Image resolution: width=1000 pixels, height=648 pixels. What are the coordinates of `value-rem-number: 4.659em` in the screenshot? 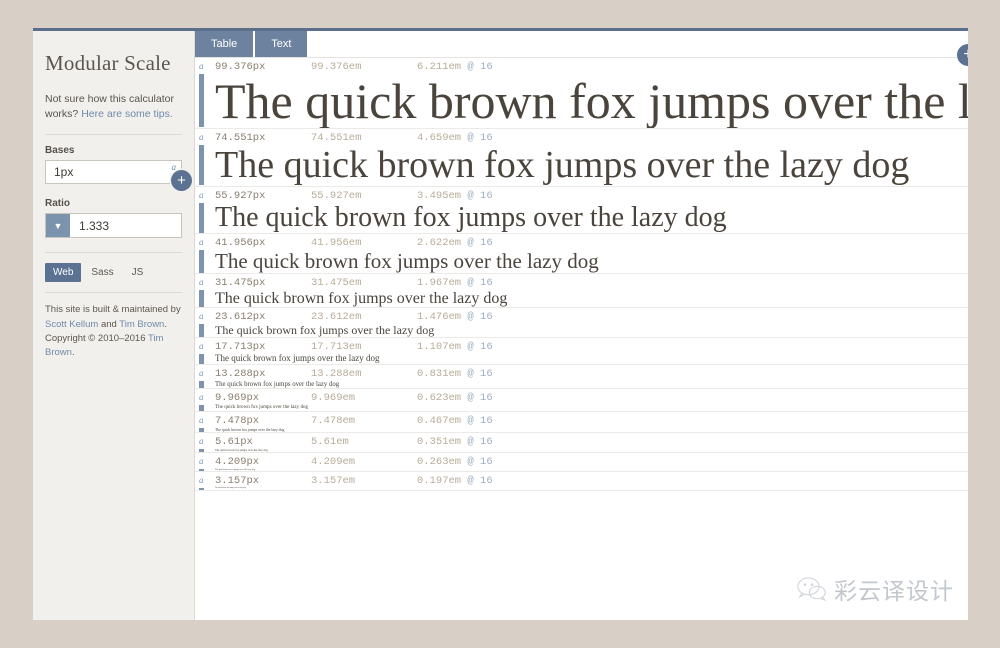 It's located at (439, 138).